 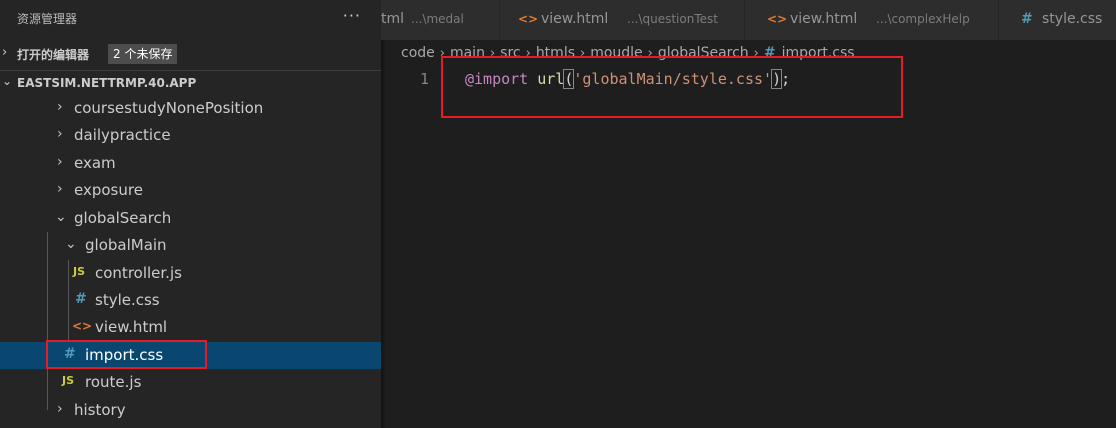 What do you see at coordinates (113, 382) in the screenshot?
I see `tree-item-label: route.js` at bounding box center [113, 382].